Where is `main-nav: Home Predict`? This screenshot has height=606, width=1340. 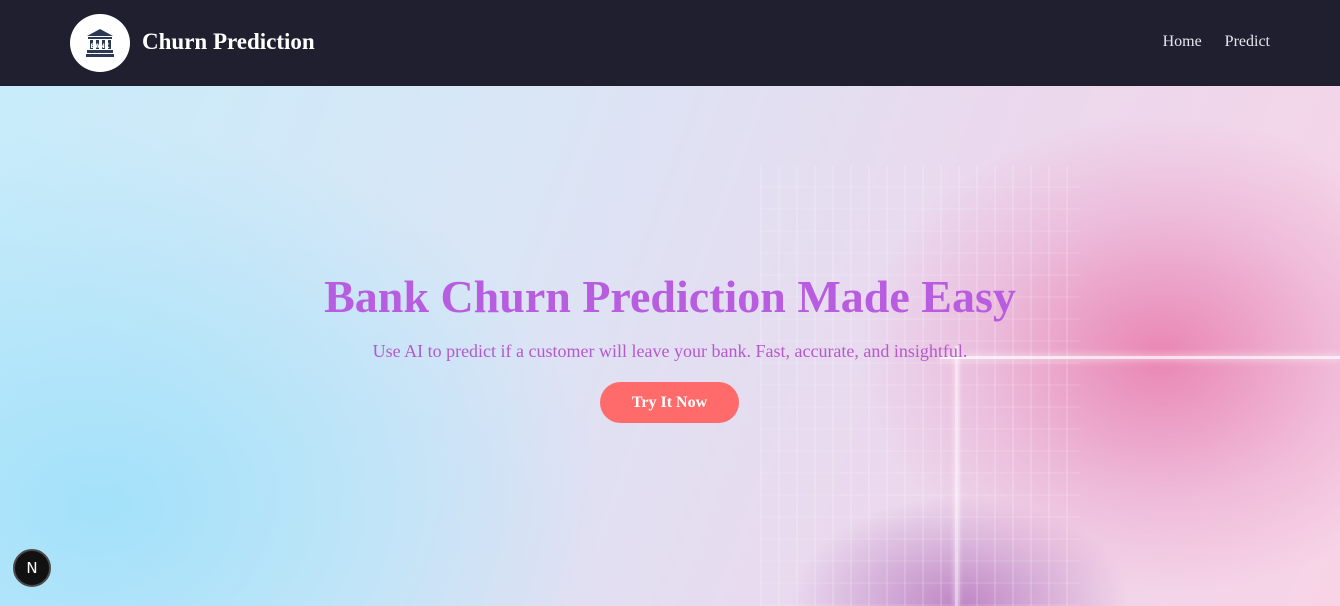
main-nav: Home Predict is located at coordinates (1216, 42).